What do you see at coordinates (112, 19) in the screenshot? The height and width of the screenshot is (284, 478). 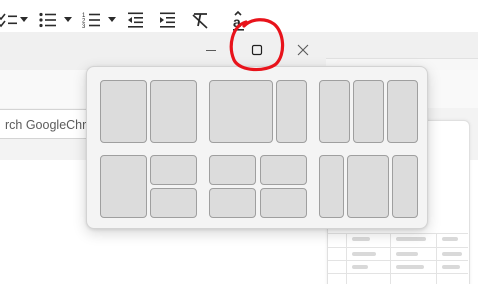 I see `numbered-list-dropdown-chevron-icon` at bounding box center [112, 19].